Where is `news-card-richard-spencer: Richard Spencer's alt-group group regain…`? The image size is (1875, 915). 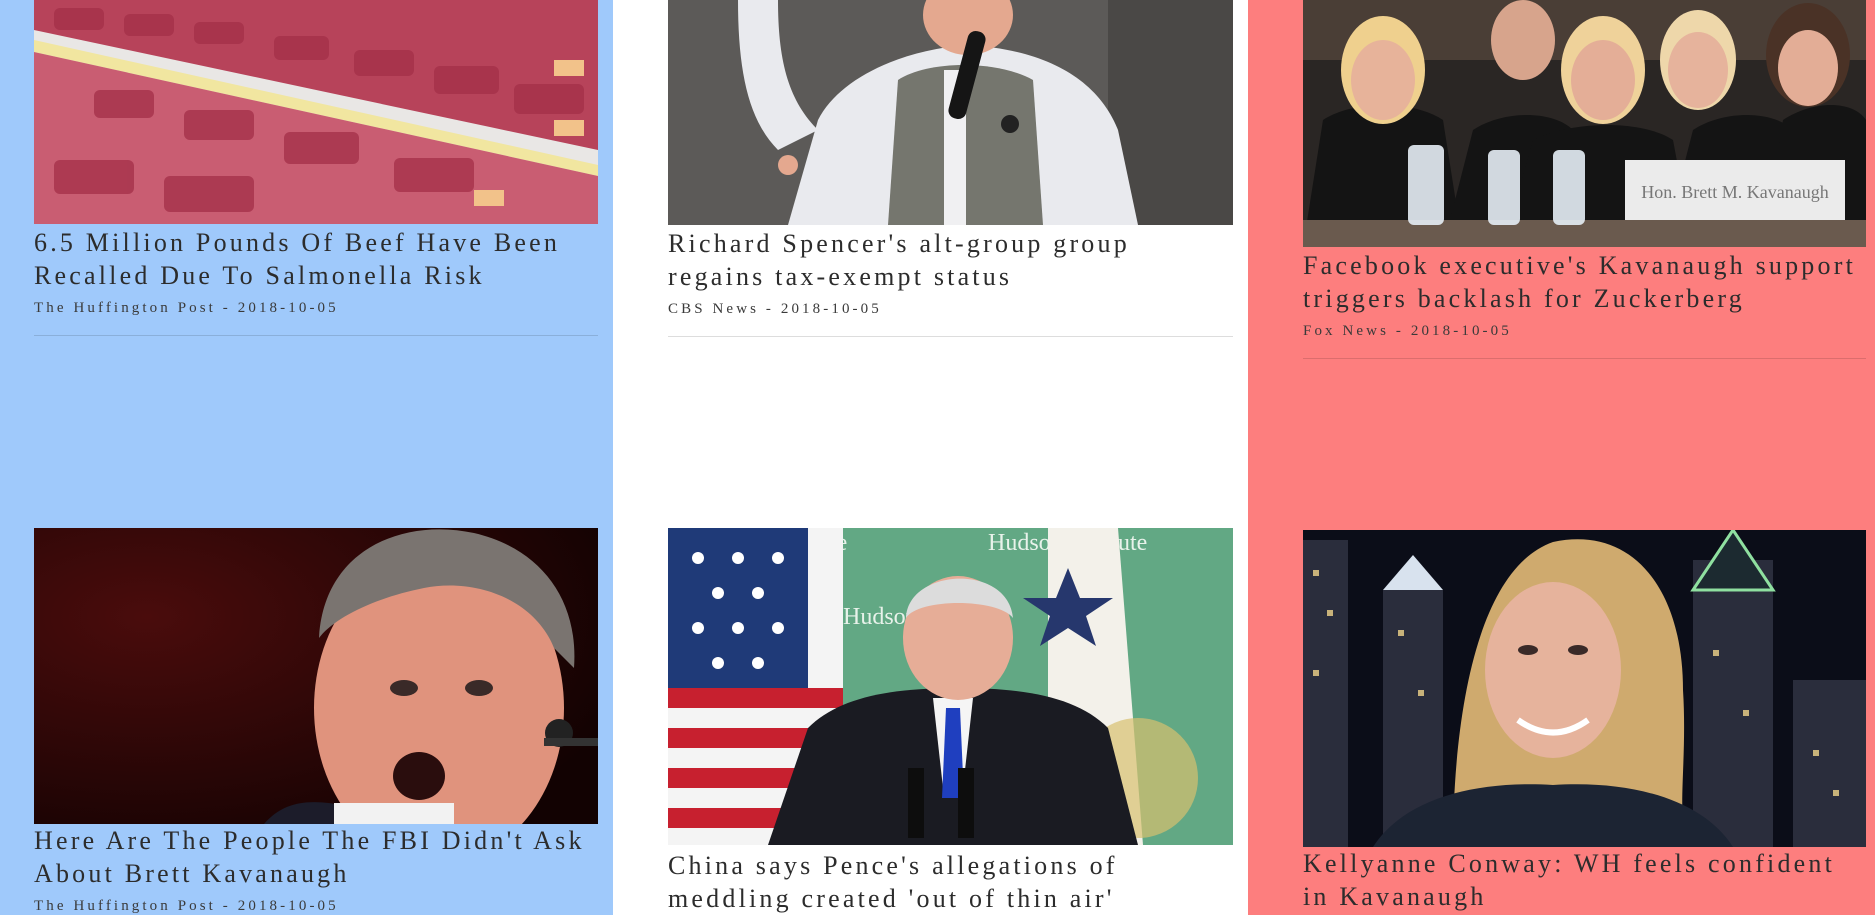
news-card-richard-spencer: Richard Spencer's alt-group group regain… is located at coordinates (950, 168).